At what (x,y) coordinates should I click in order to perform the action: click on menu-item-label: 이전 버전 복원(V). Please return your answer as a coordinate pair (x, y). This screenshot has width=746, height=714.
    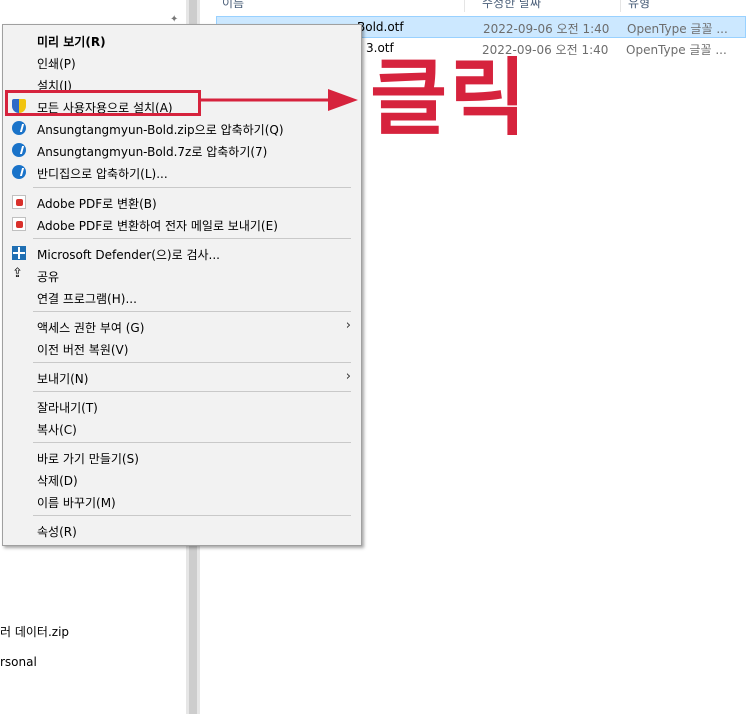
    Looking at the image, I should click on (83, 350).